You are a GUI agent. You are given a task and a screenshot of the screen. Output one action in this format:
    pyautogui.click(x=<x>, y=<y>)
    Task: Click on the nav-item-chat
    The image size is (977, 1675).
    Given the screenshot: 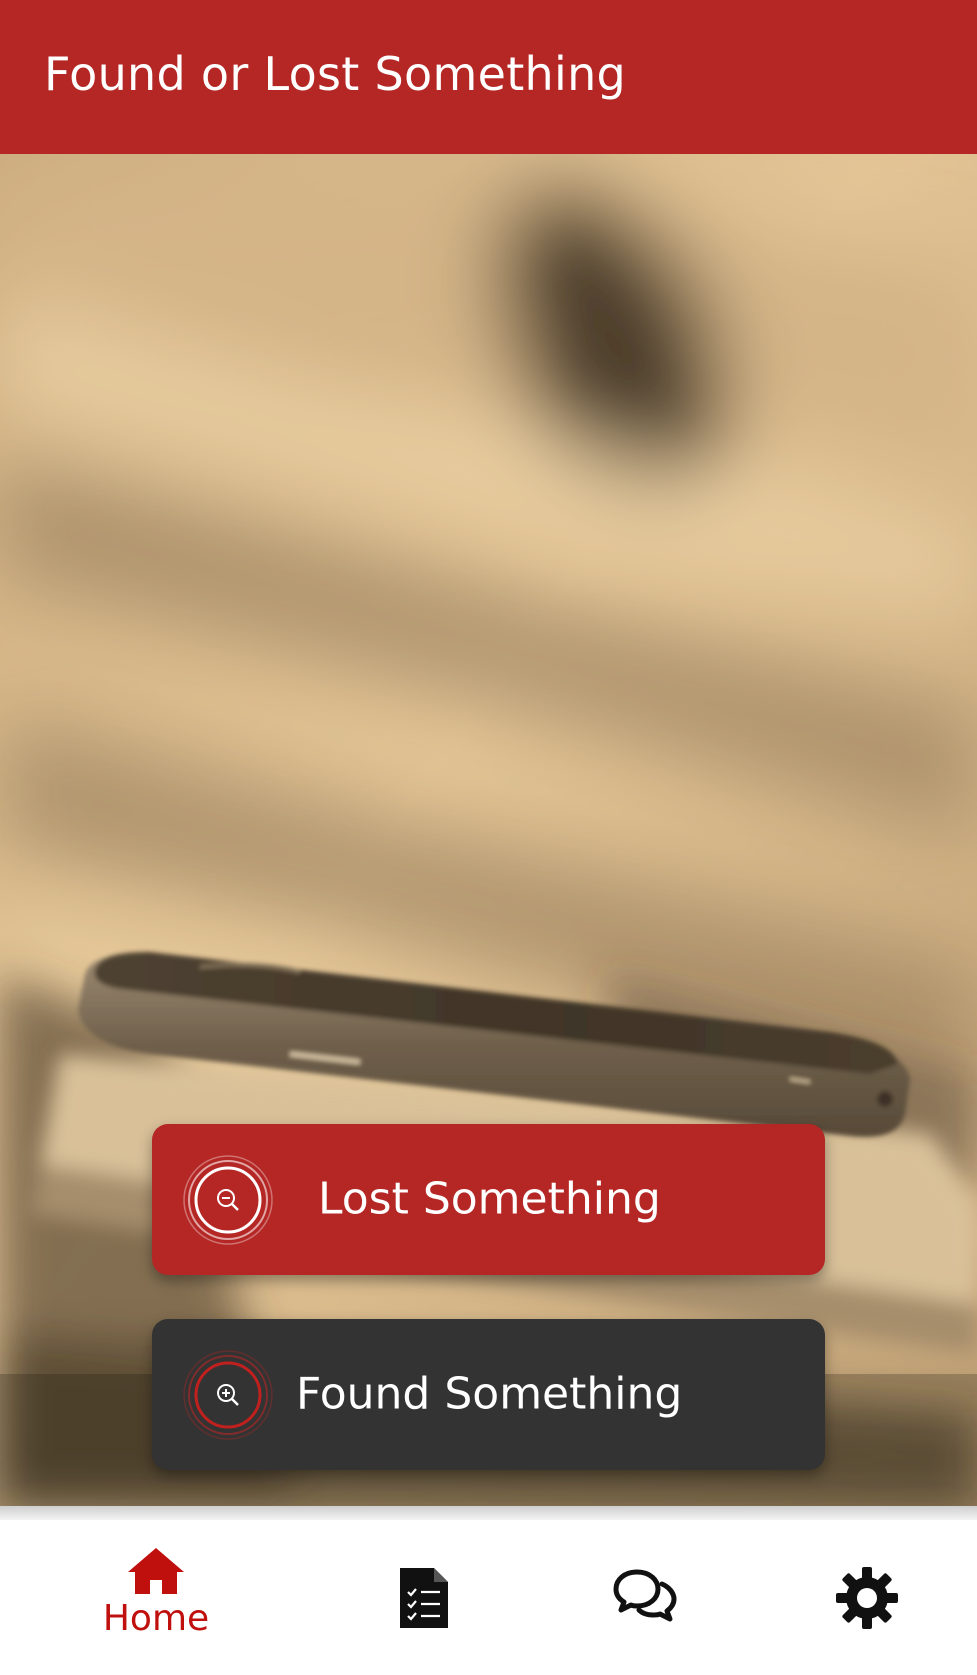 What is the action you would take?
    pyautogui.click(x=645, y=1597)
    